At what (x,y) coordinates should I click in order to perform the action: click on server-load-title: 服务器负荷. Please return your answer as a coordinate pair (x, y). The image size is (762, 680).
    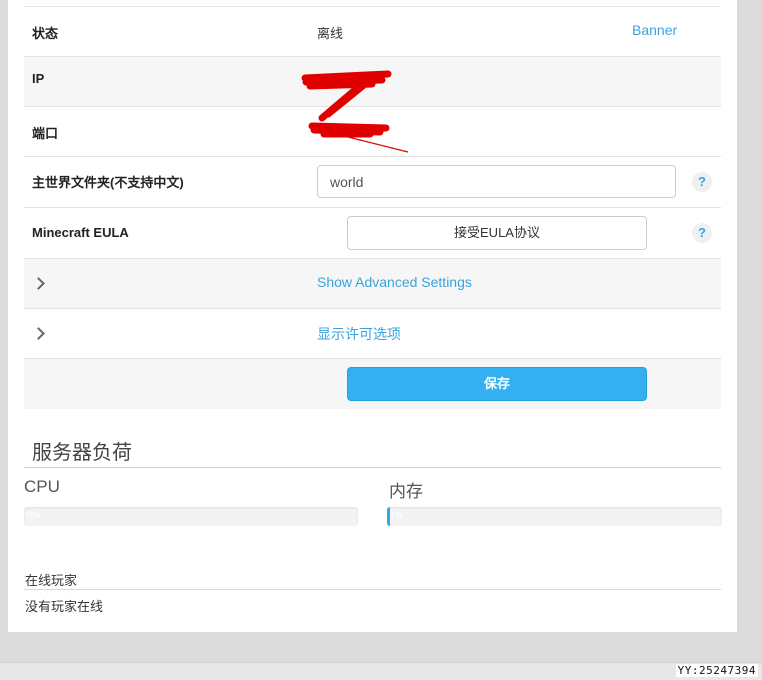
    Looking at the image, I should click on (82, 453).